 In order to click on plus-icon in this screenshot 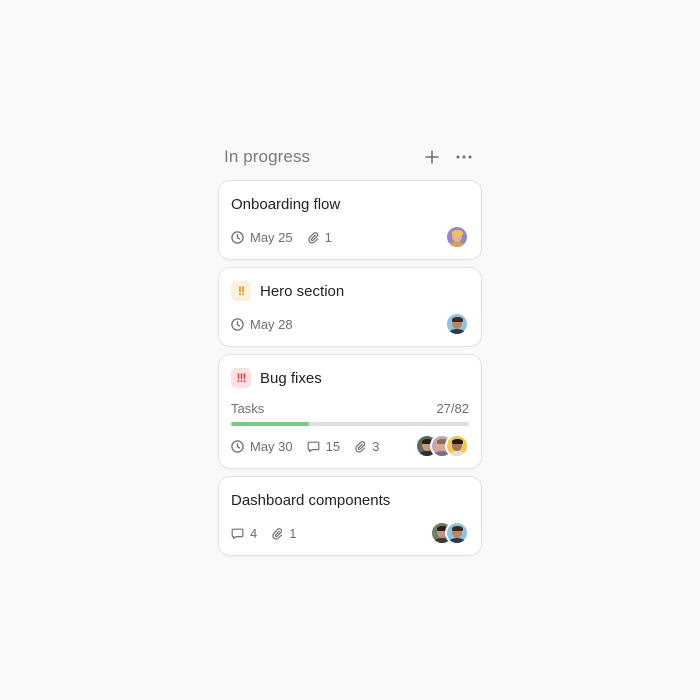, I will do `click(432, 157)`.